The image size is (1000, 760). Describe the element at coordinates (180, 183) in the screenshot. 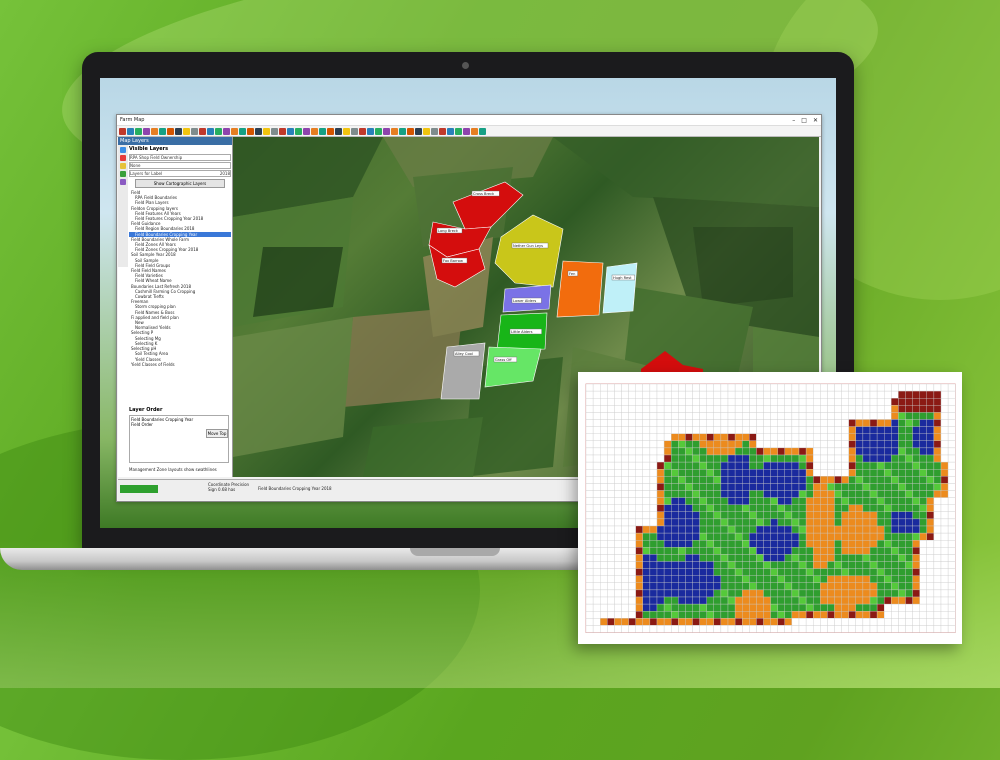

I see `show-cartographic-layers-button: Show Cartographic Layers` at that location.